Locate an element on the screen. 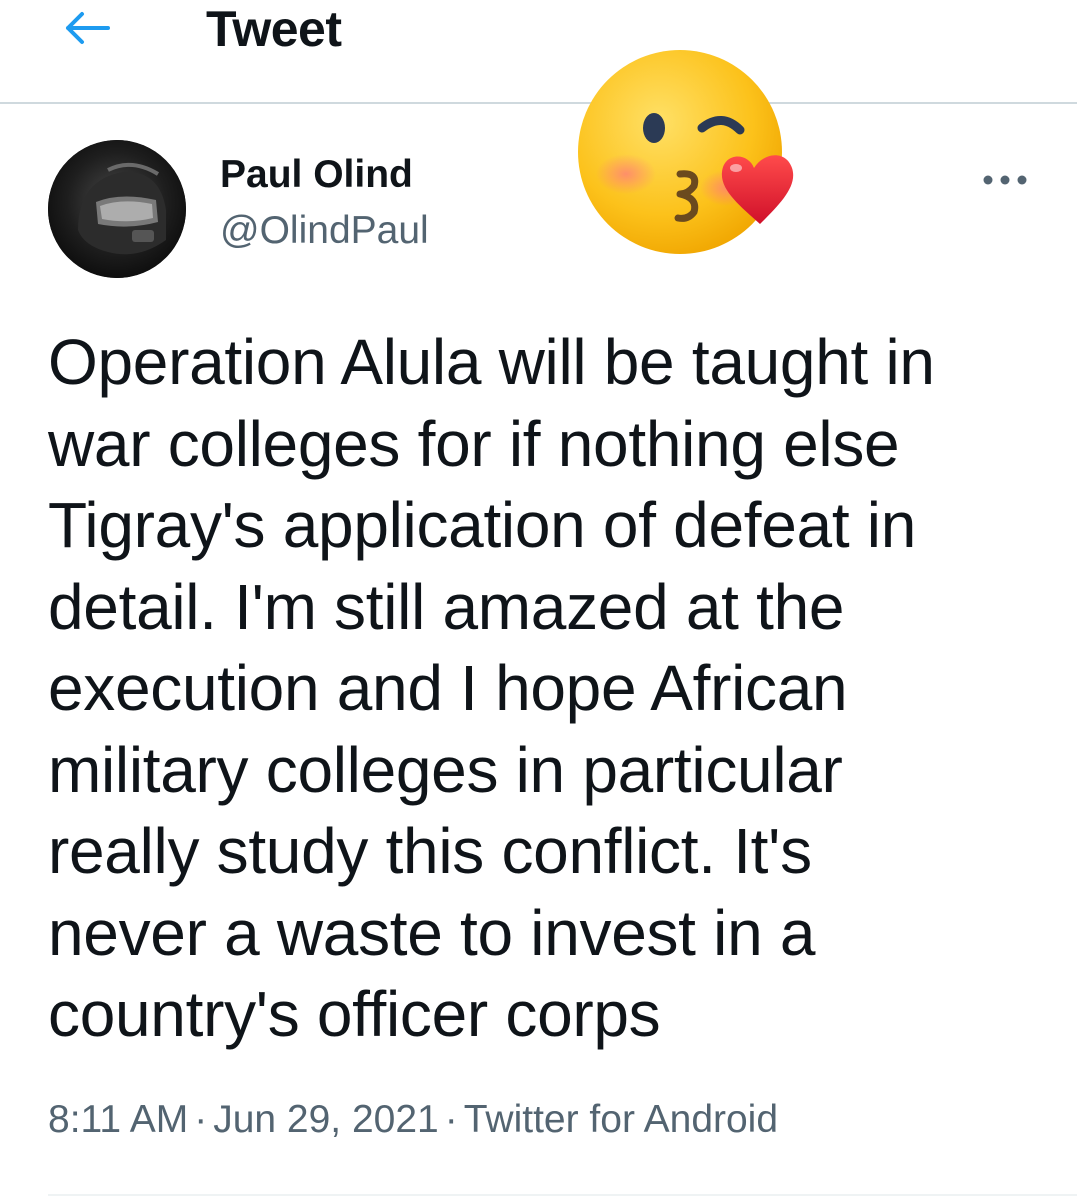 Image resolution: width=1077 pixels, height=1200 pixels. more-horizontal-icon is located at coordinates (1005, 180).